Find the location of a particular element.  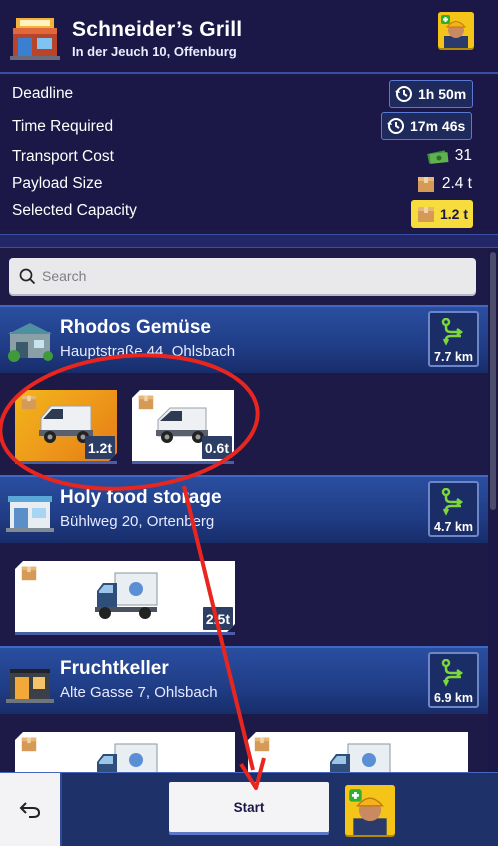

selected-capacity-label: Selected Capacity is located at coordinates (74, 210).